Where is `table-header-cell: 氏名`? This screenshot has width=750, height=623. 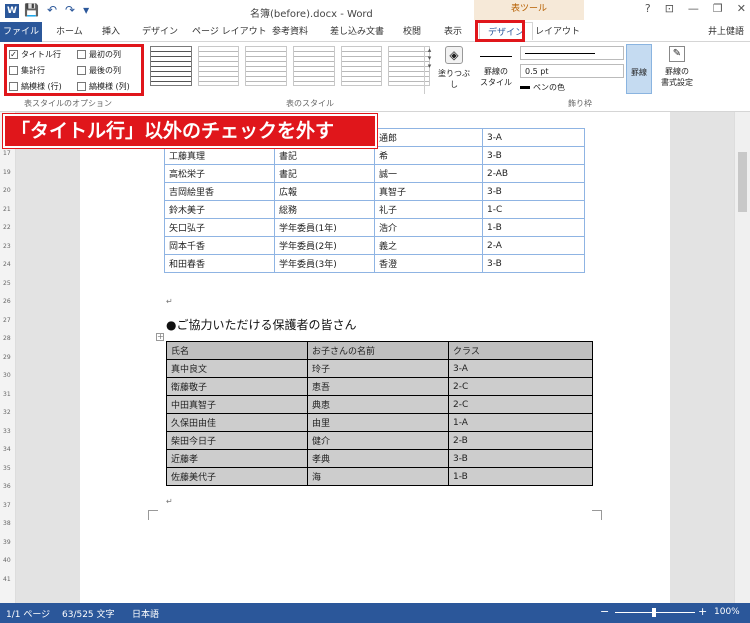
table-header-cell: 氏名 is located at coordinates (237, 350).